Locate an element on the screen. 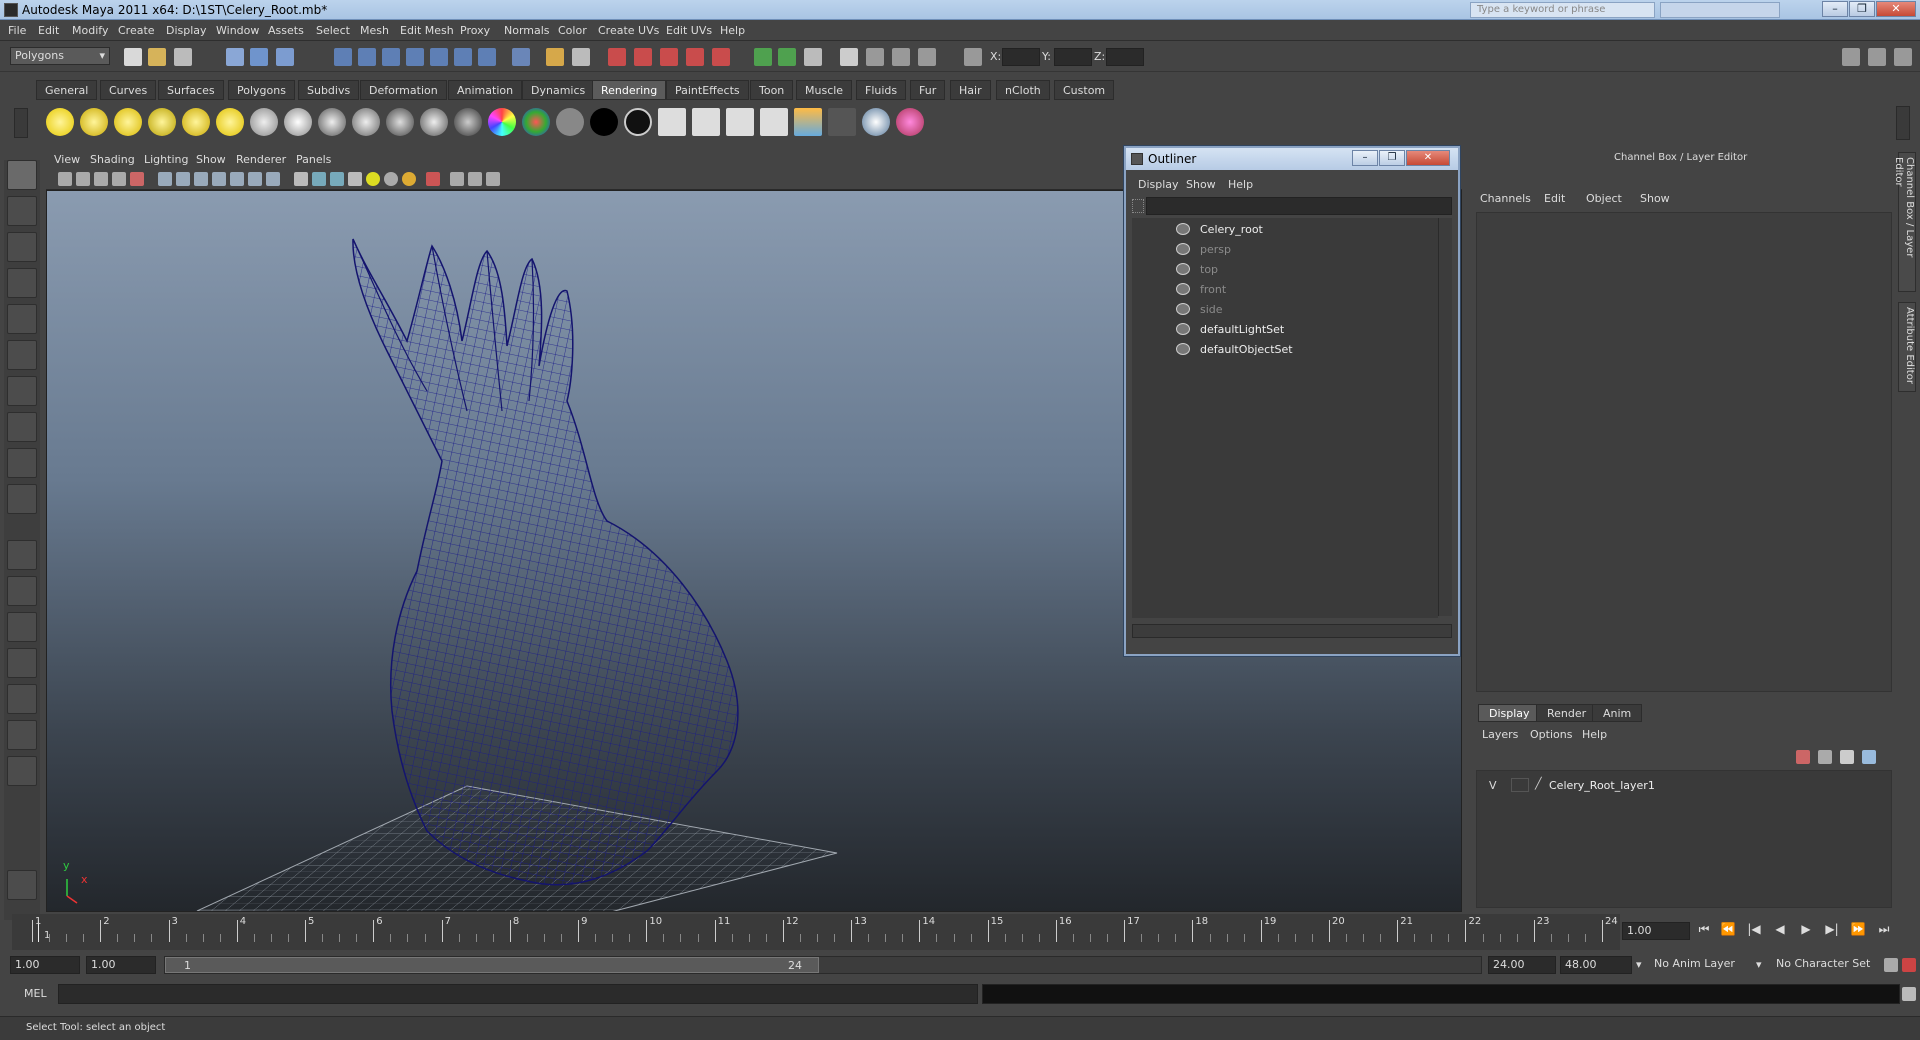 This screenshot has width=1920, height=1040. shelf-tab-ncloth: nCloth is located at coordinates (1023, 90).